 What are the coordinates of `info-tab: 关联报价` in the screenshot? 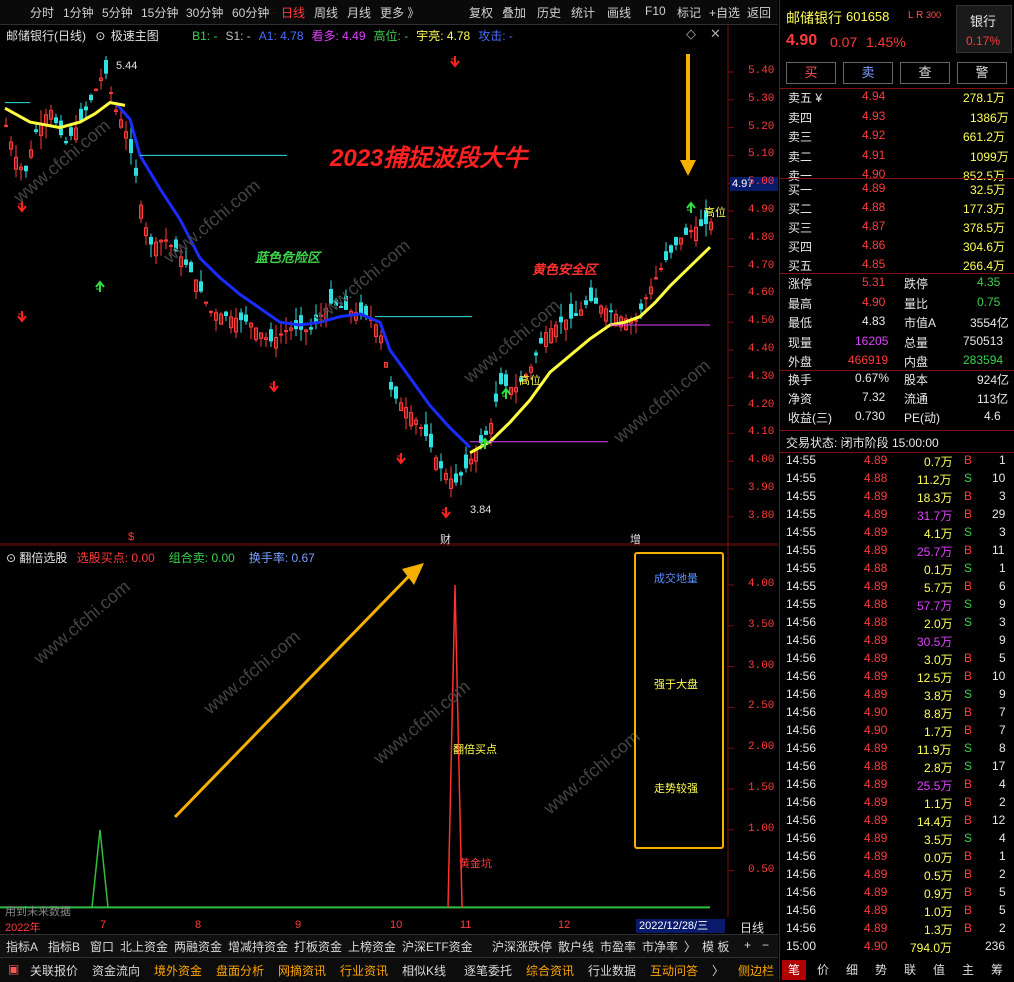 It's located at (54, 970).